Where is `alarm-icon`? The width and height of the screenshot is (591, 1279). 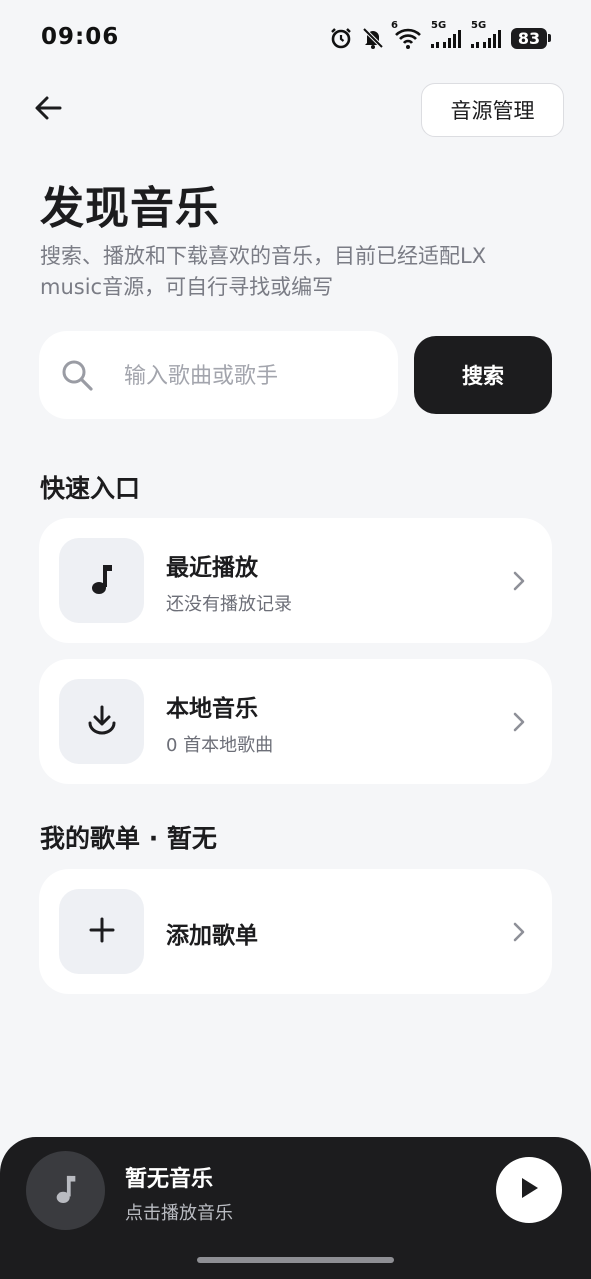
alarm-icon is located at coordinates (341, 38).